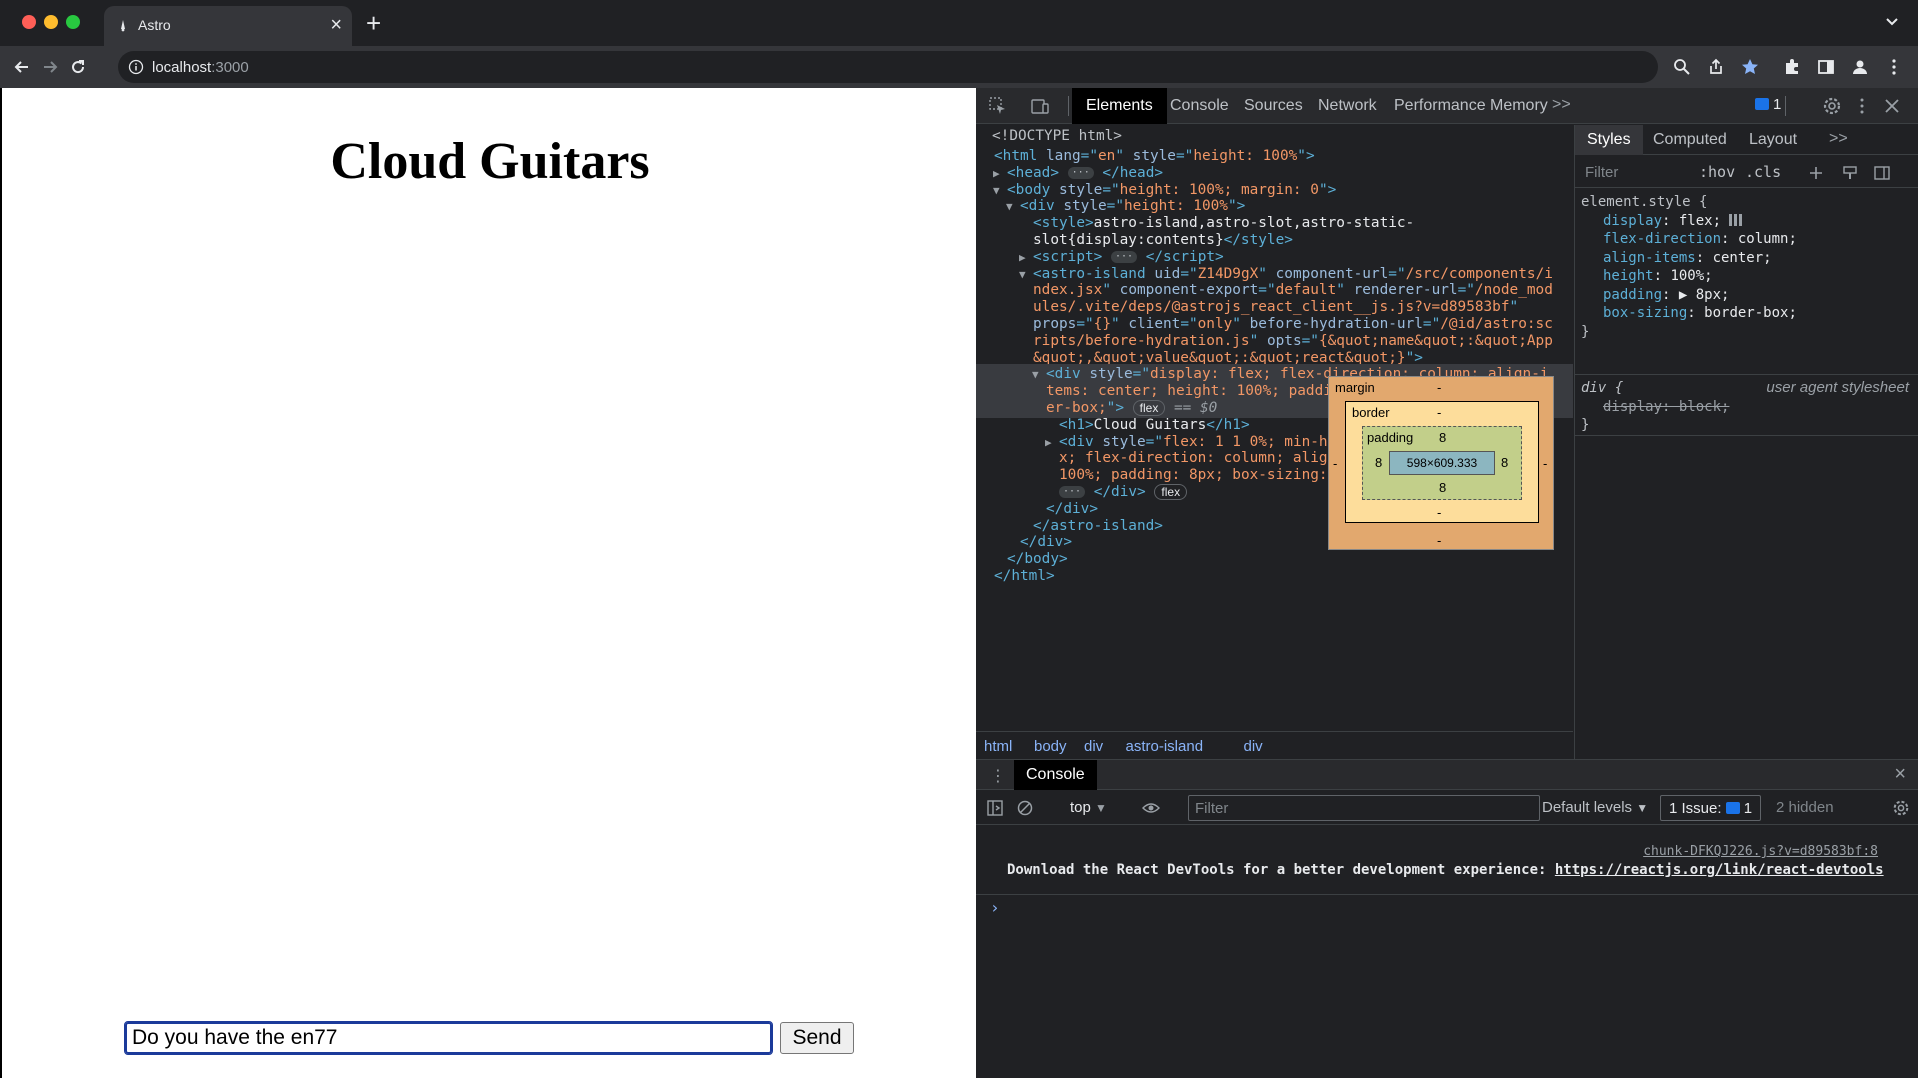 The height and width of the screenshot is (1078, 1918). What do you see at coordinates (998, 776) in the screenshot?
I see `drawer-menu-icon: ⋮` at bounding box center [998, 776].